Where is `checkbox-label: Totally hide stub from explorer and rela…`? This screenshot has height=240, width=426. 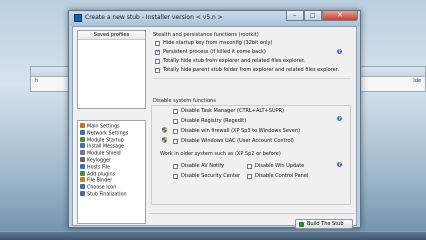 checkbox-label: Totally hide stub from explorer and rela… is located at coordinates (234, 61).